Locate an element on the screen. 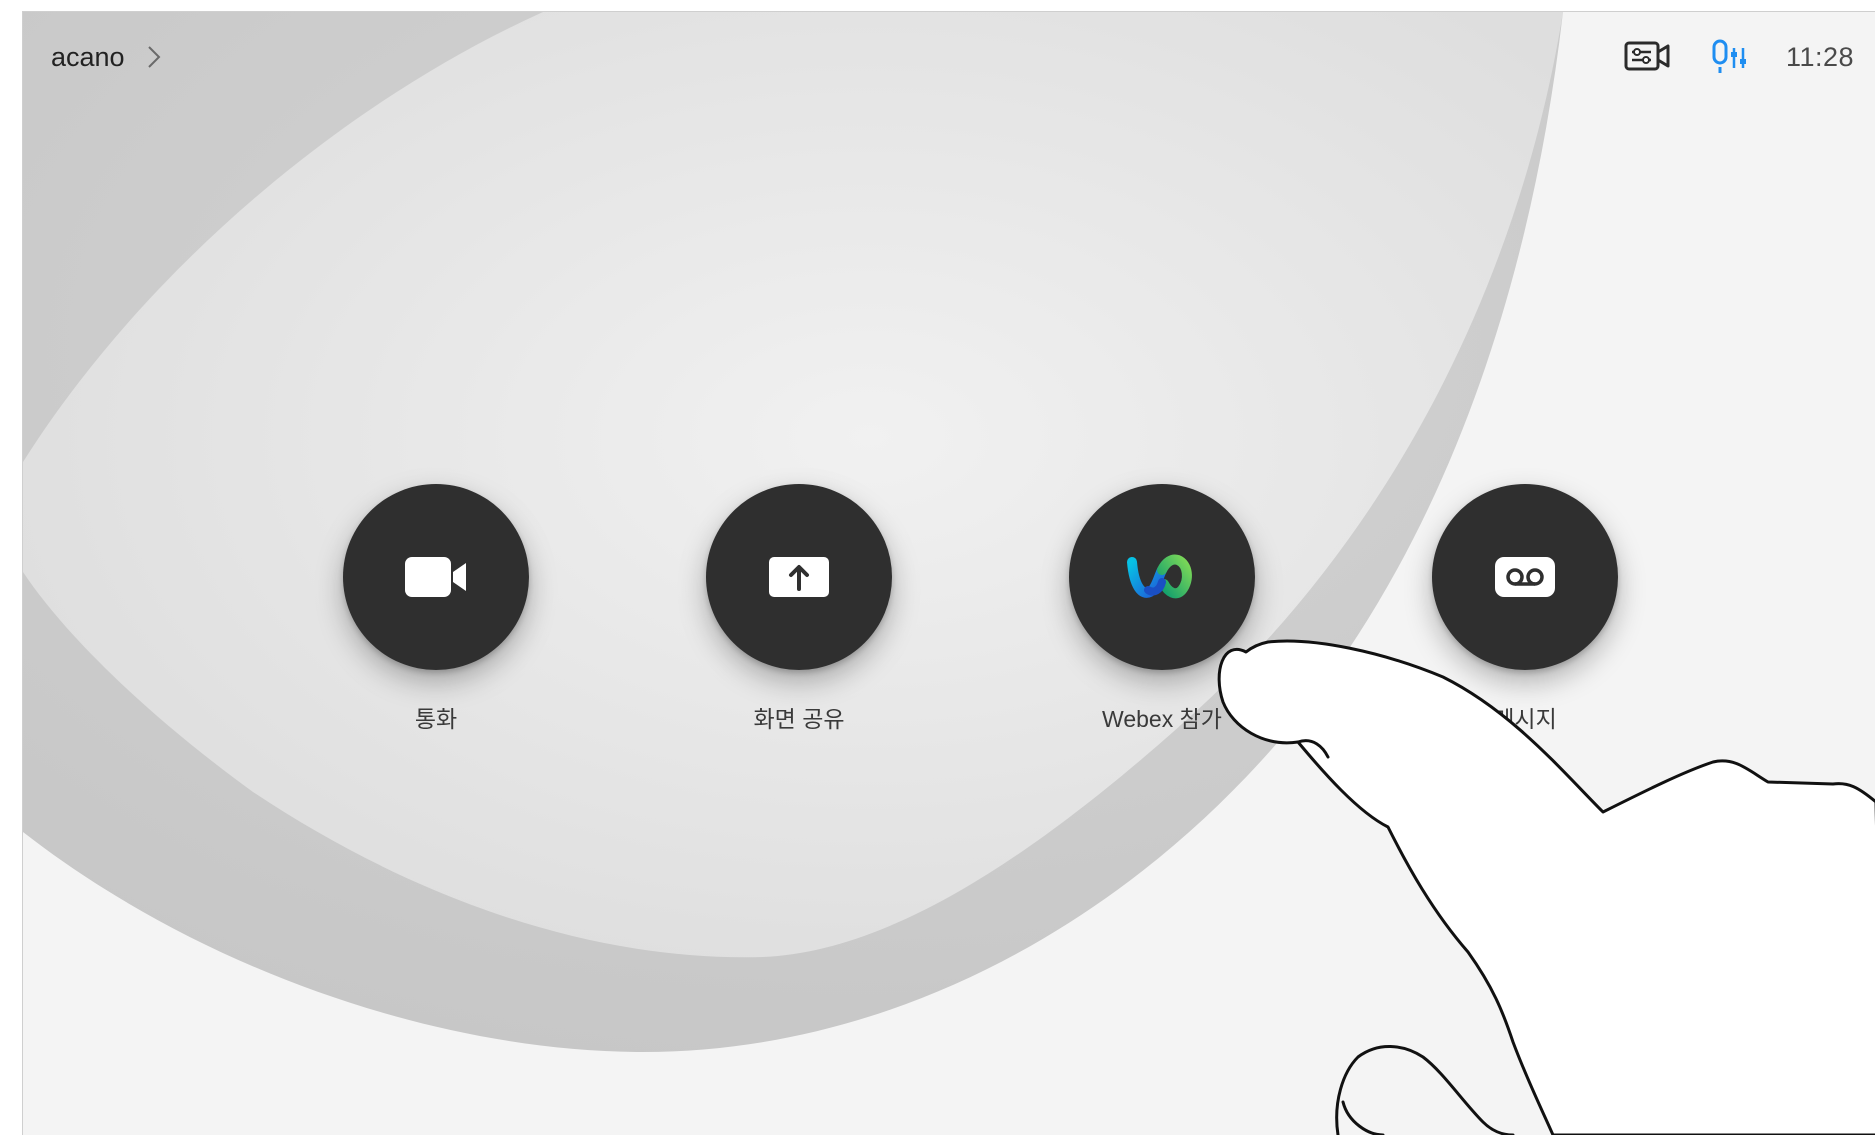  camera-controls-icon is located at coordinates (1647, 57).